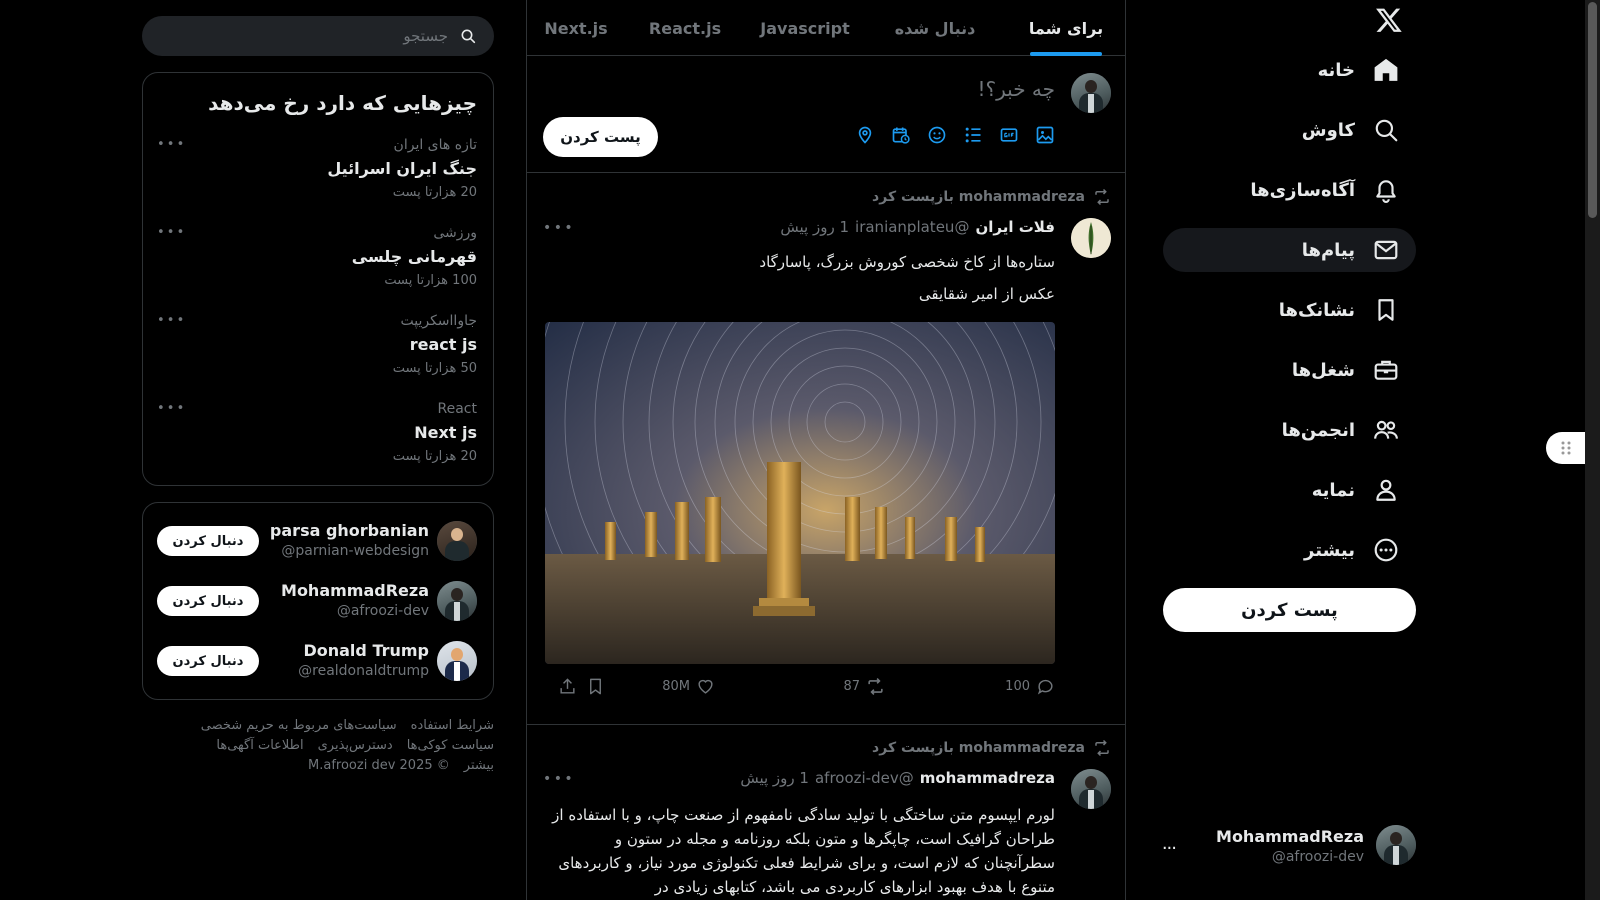 The height and width of the screenshot is (900, 1600). Describe the element at coordinates (434, 192) in the screenshot. I see `trend-count: 20 هزارتا پست` at that location.